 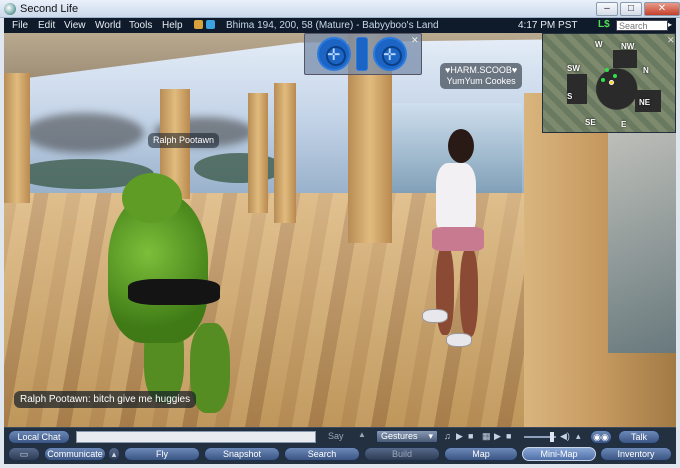 What do you see at coordinates (336, 436) in the screenshot?
I see `say-button: Say` at bounding box center [336, 436].